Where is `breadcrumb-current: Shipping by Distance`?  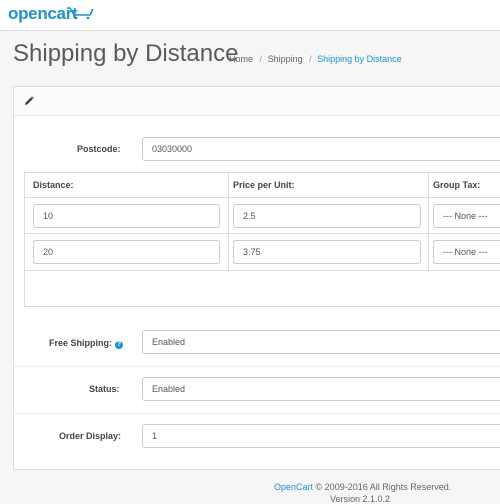
breadcrumb-current: Shipping by Distance is located at coordinates (359, 59).